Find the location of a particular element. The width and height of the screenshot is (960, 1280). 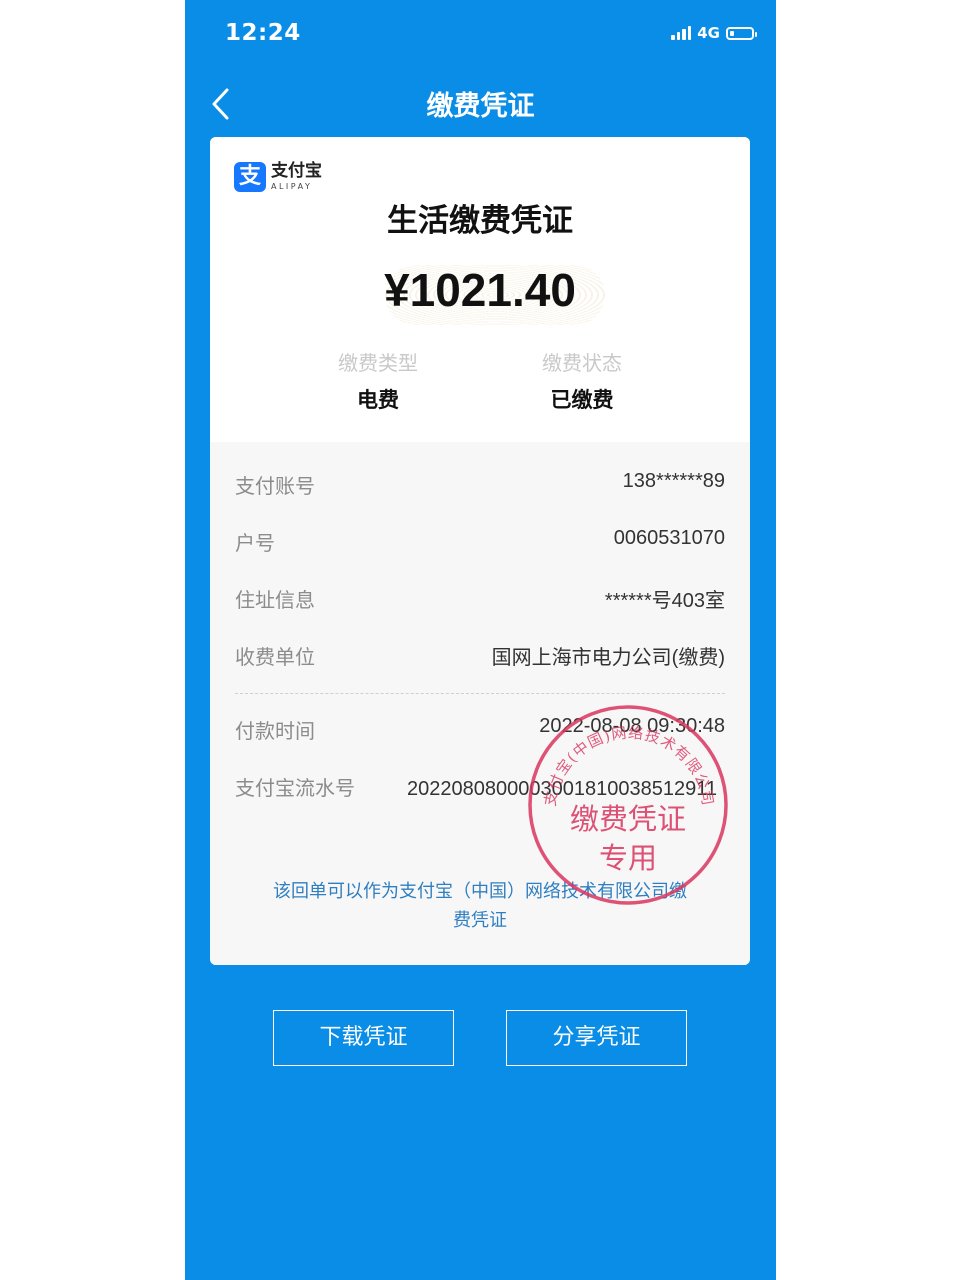

detail-label: 户号 is located at coordinates (255, 543).